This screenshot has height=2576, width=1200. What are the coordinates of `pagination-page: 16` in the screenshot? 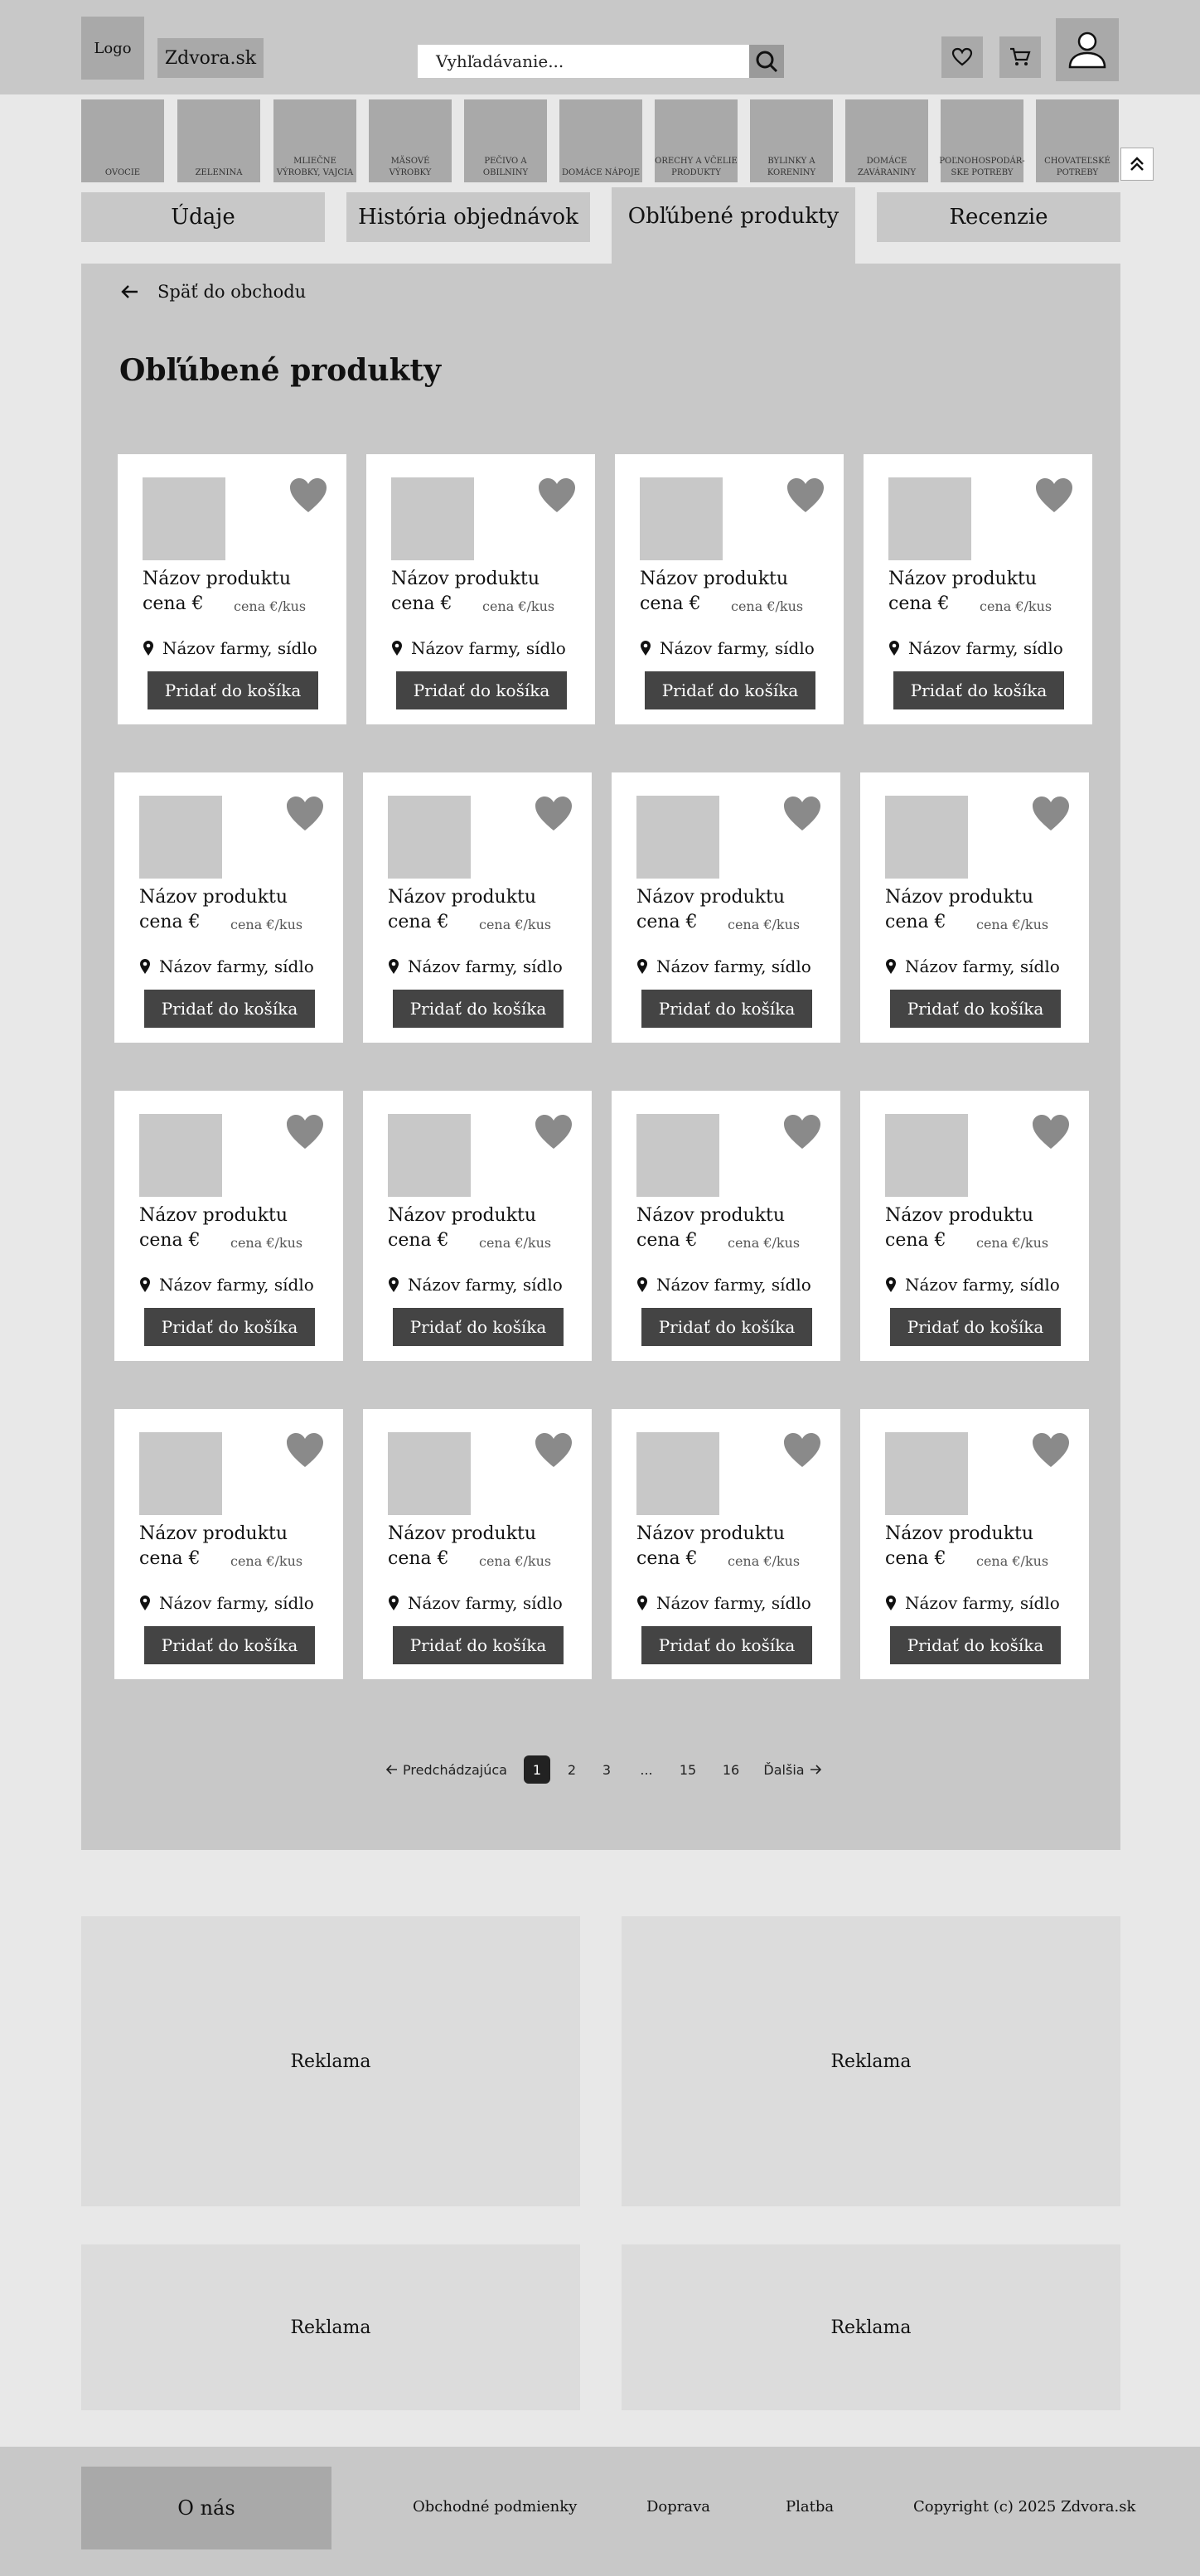 It's located at (731, 1769).